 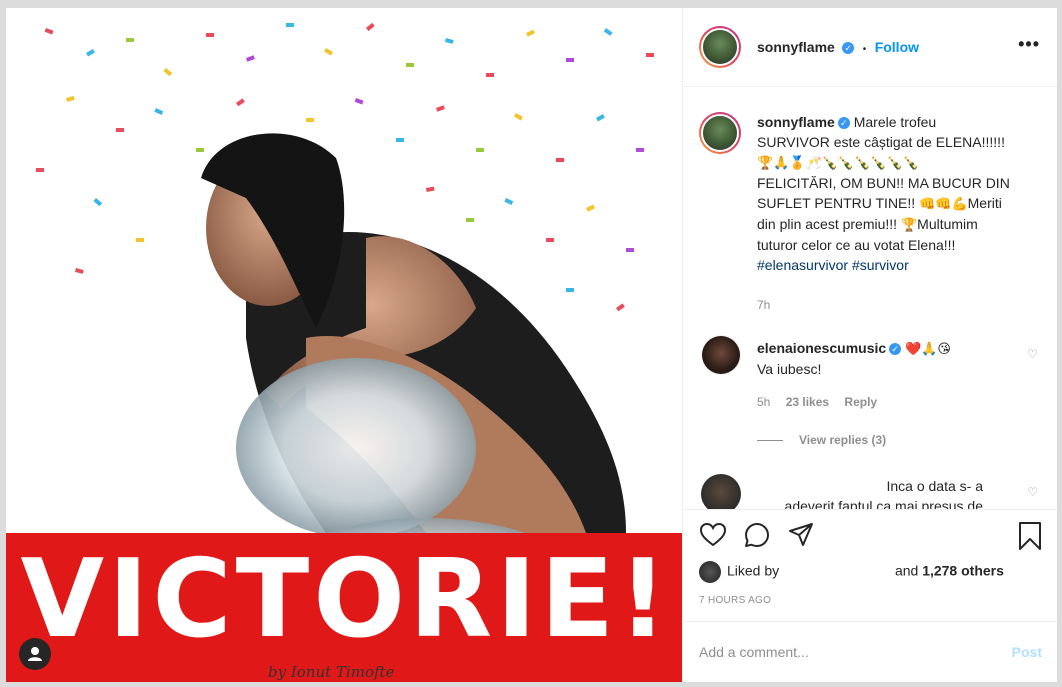 What do you see at coordinates (796, 122) in the screenshot?
I see `caption-username: sonnyflame` at bounding box center [796, 122].